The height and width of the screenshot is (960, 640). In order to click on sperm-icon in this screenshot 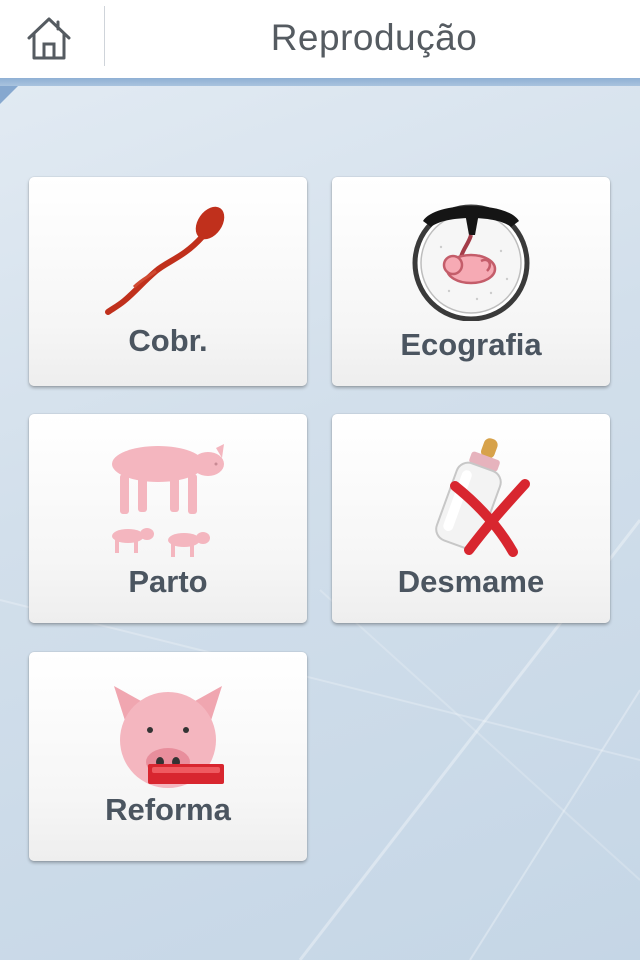, I will do `click(165, 260)`.